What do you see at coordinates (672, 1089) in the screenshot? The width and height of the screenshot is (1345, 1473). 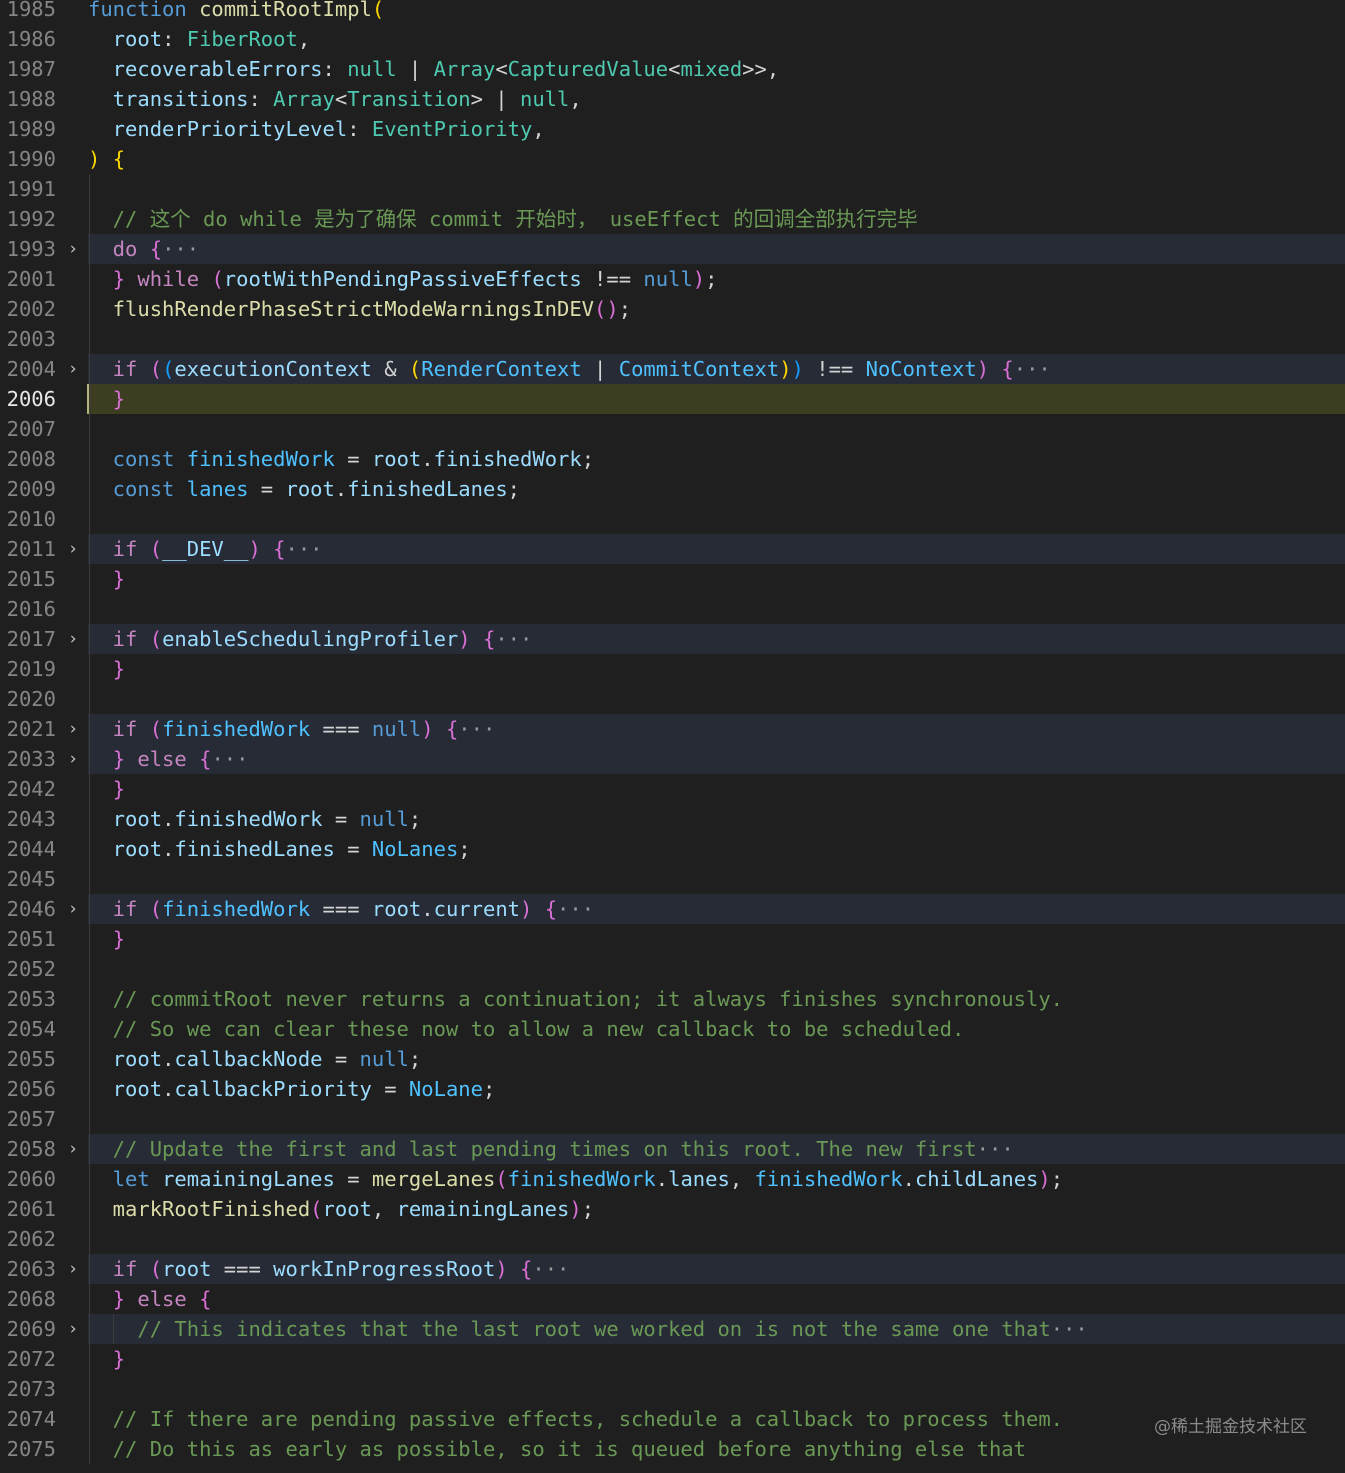 I see `code-line: 2056 root.callbackPriority = NoLane;` at bounding box center [672, 1089].